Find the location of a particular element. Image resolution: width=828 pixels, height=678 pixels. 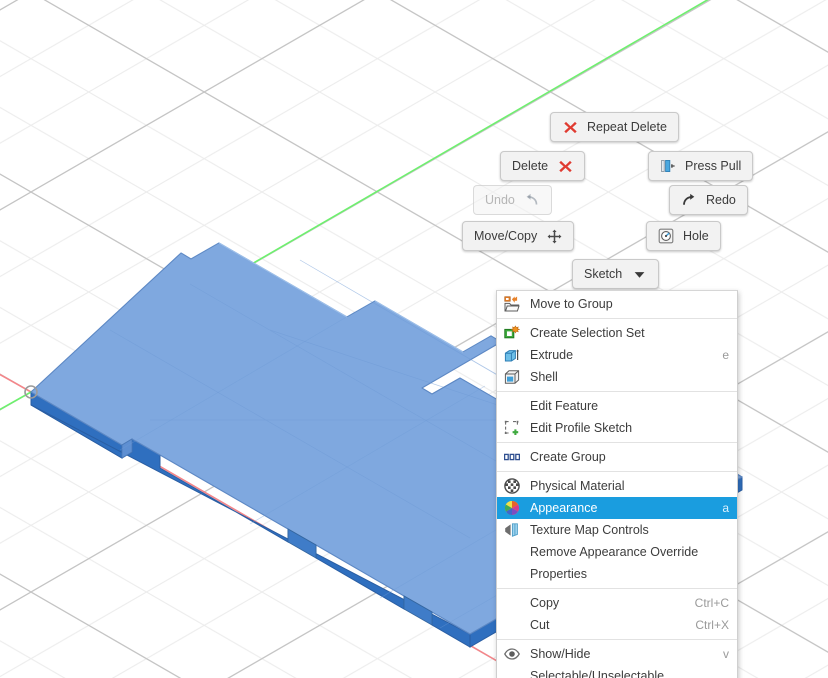

edit-profile-sketch-icon is located at coordinates (512, 428).